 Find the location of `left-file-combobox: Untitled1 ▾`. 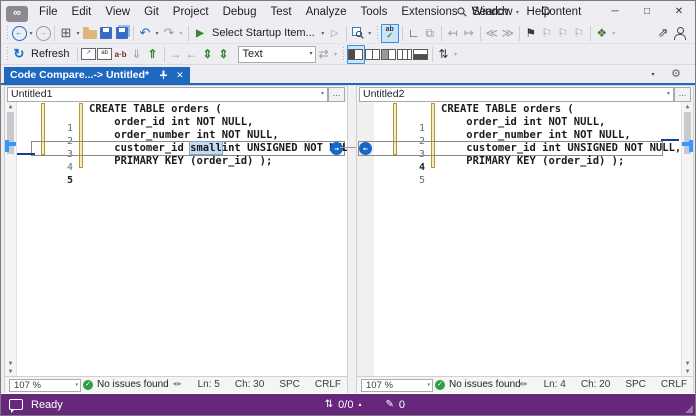

left-file-combobox: Untitled1 ▾ is located at coordinates (167, 94).